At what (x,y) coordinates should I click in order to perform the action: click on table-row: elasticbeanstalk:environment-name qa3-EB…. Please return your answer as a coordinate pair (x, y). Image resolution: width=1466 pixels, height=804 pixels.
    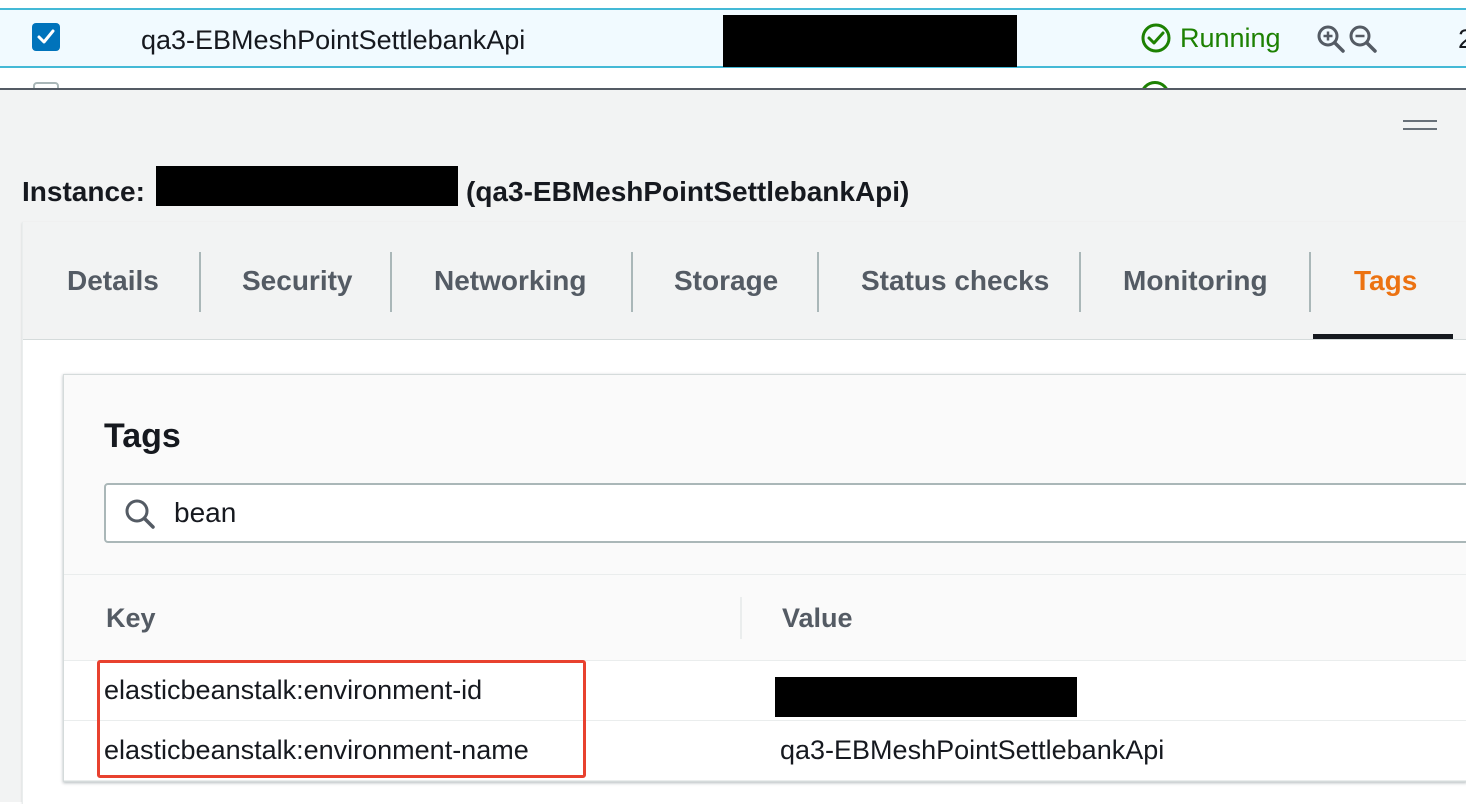
    Looking at the image, I should click on (765, 751).